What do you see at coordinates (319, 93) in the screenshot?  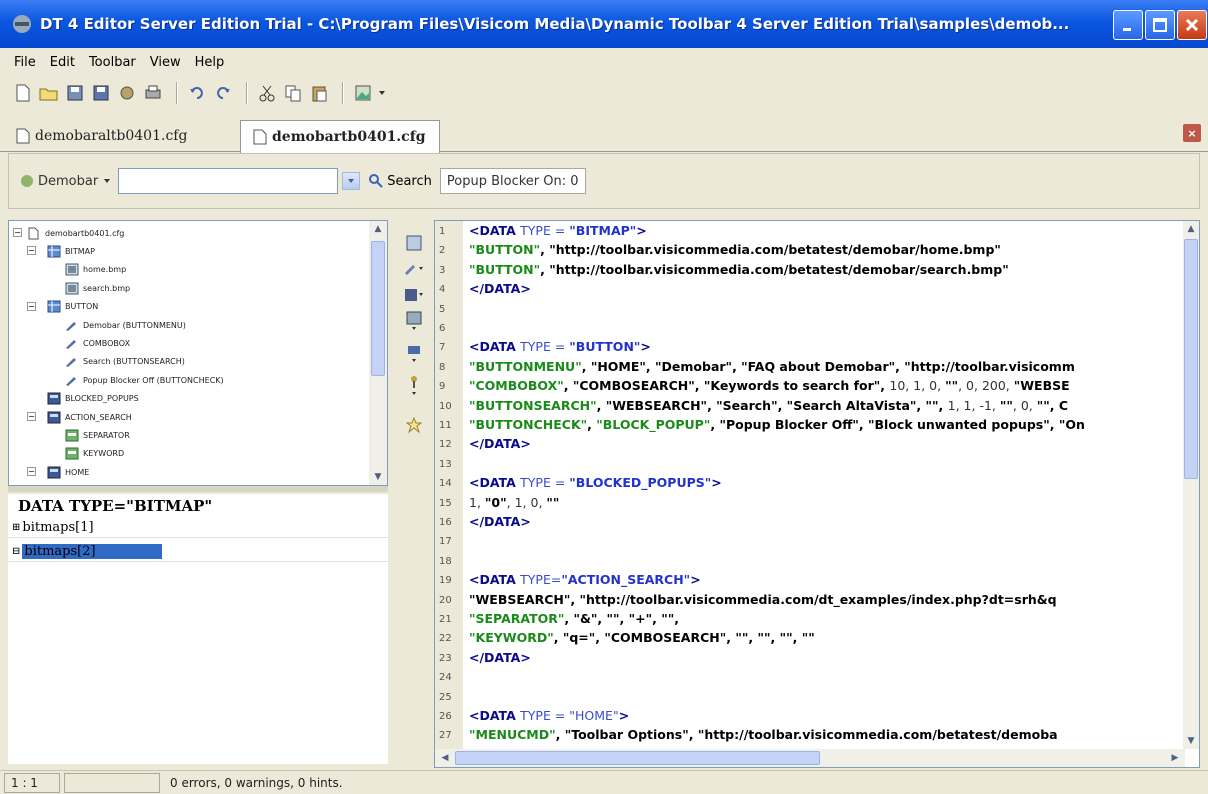 I see `paste-icon` at bounding box center [319, 93].